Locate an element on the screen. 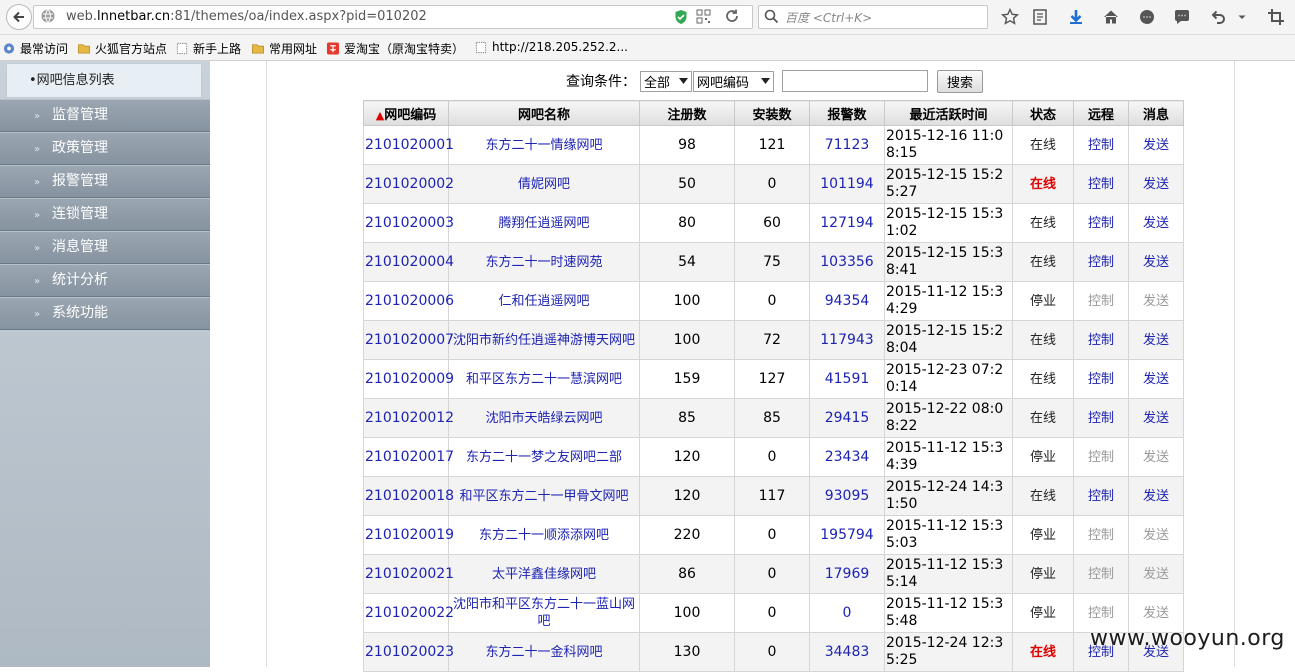 The width and height of the screenshot is (1295, 672). sidebar-item-alarm: » 报警管理 is located at coordinates (105, 181).